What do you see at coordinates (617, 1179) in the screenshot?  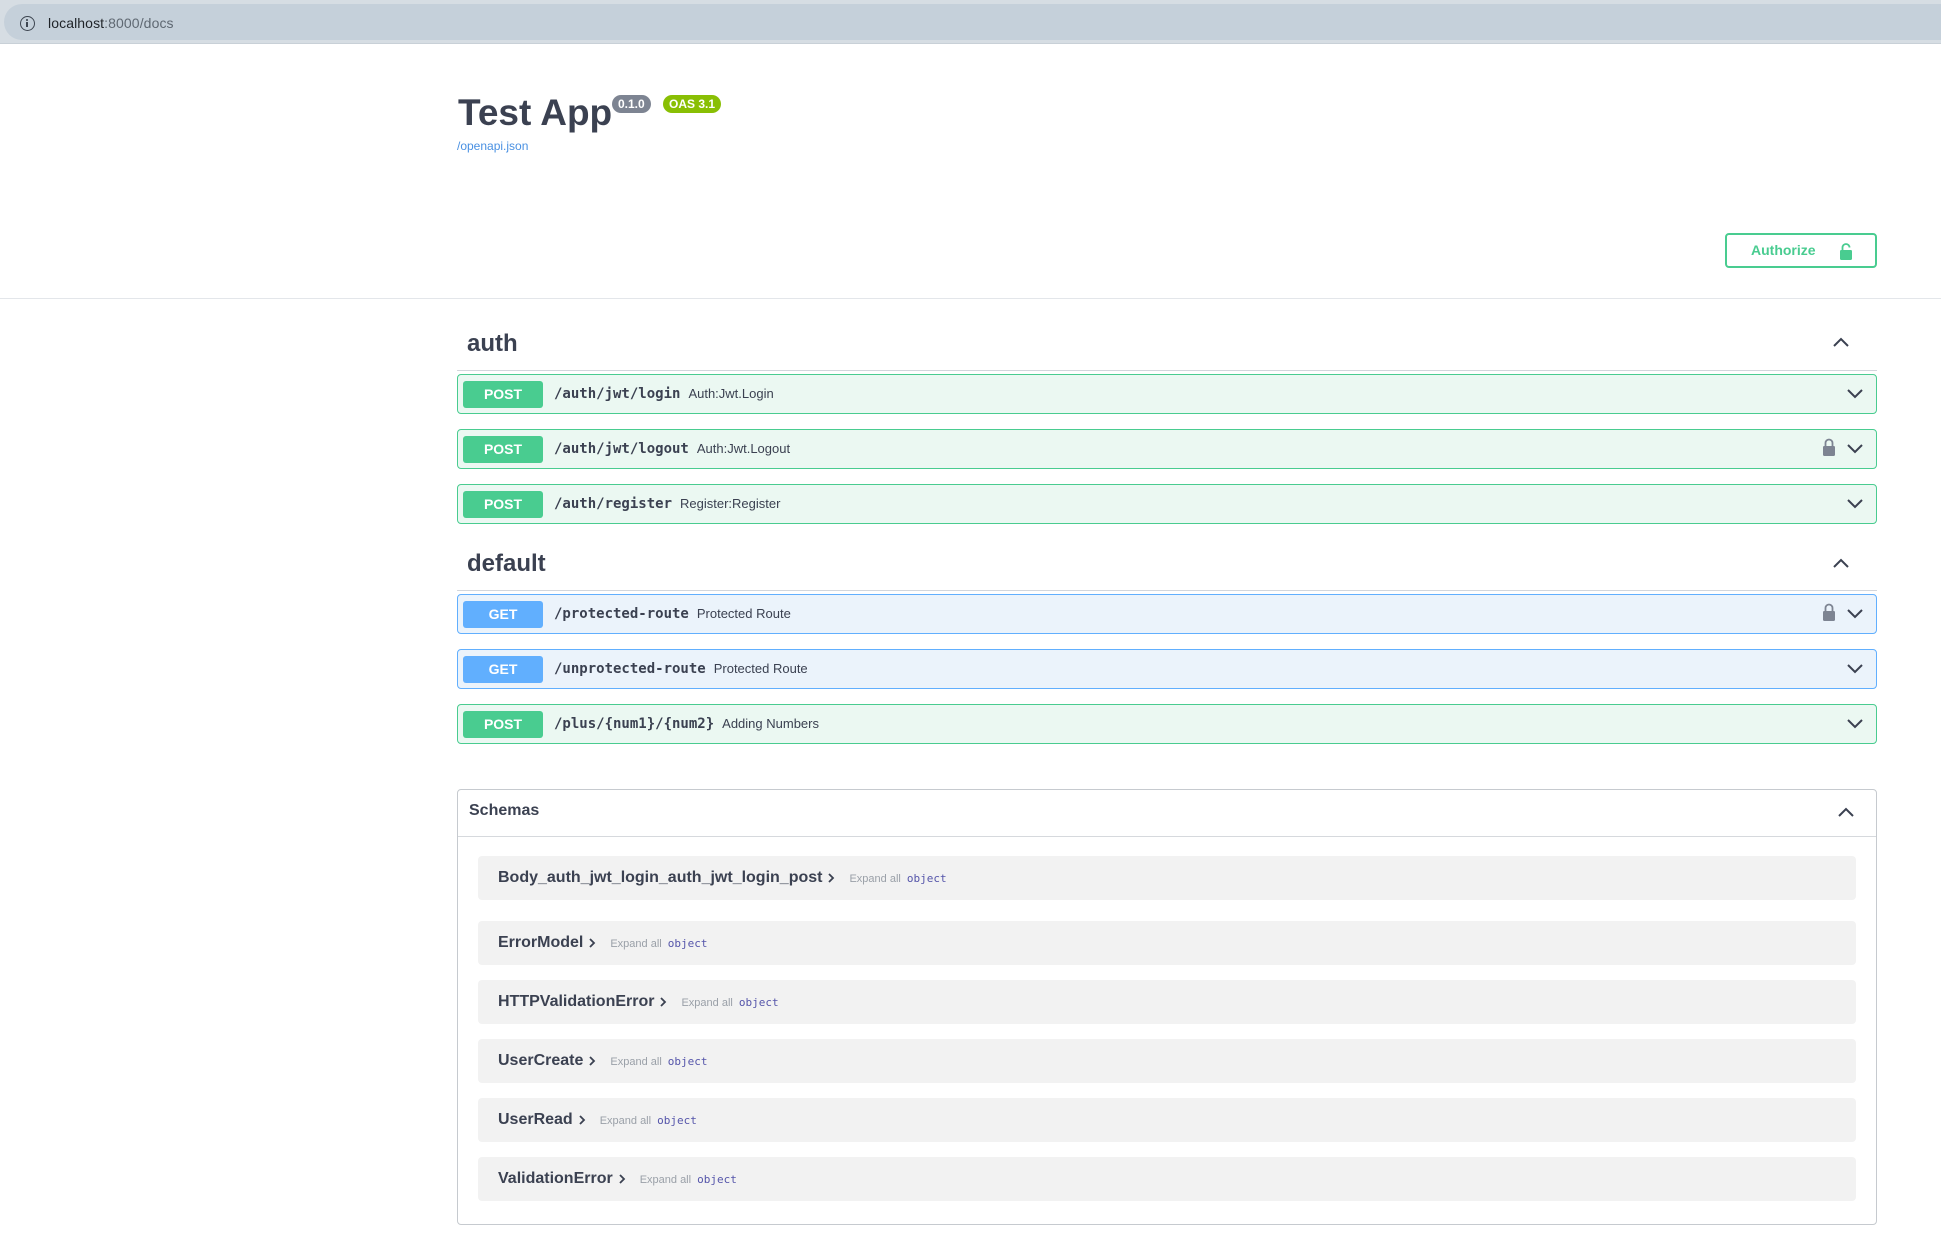 I see `schema-model: ValidationError Expand all object` at bounding box center [617, 1179].